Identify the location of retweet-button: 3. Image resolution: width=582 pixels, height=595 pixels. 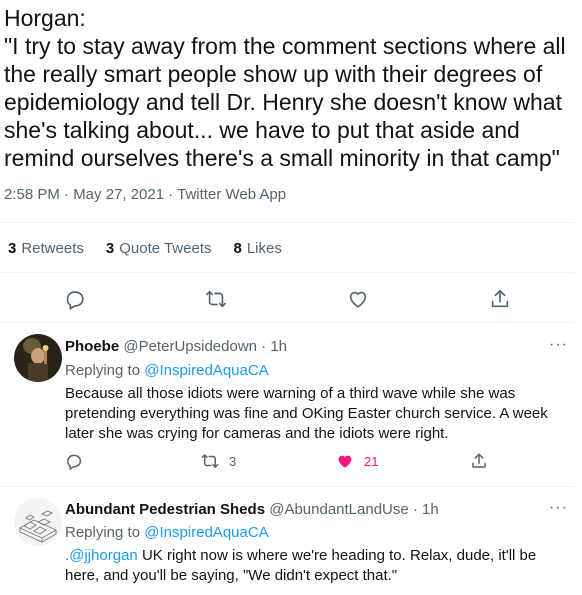
(218, 461).